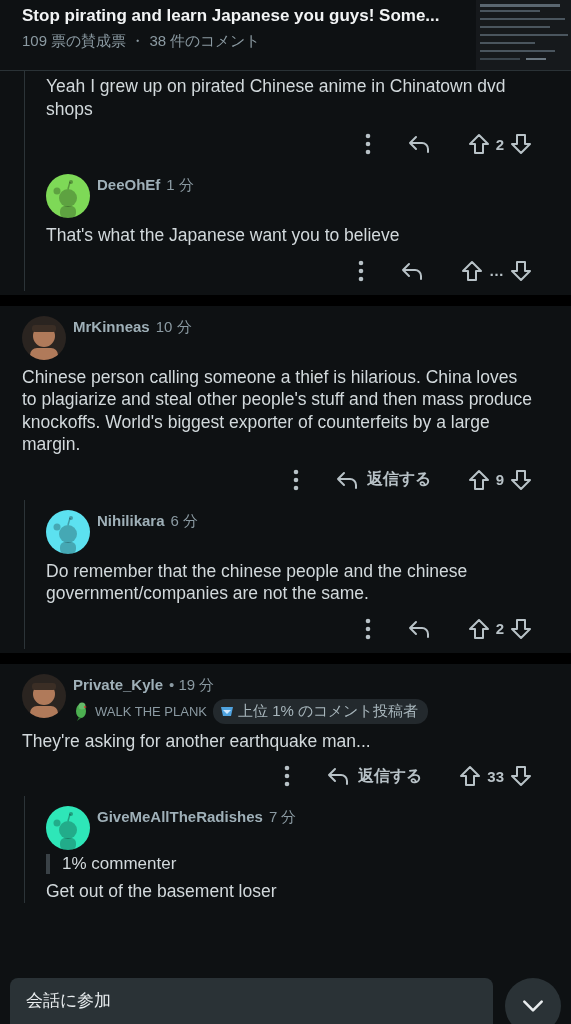  I want to click on scroll-down-button, so click(533, 1001).